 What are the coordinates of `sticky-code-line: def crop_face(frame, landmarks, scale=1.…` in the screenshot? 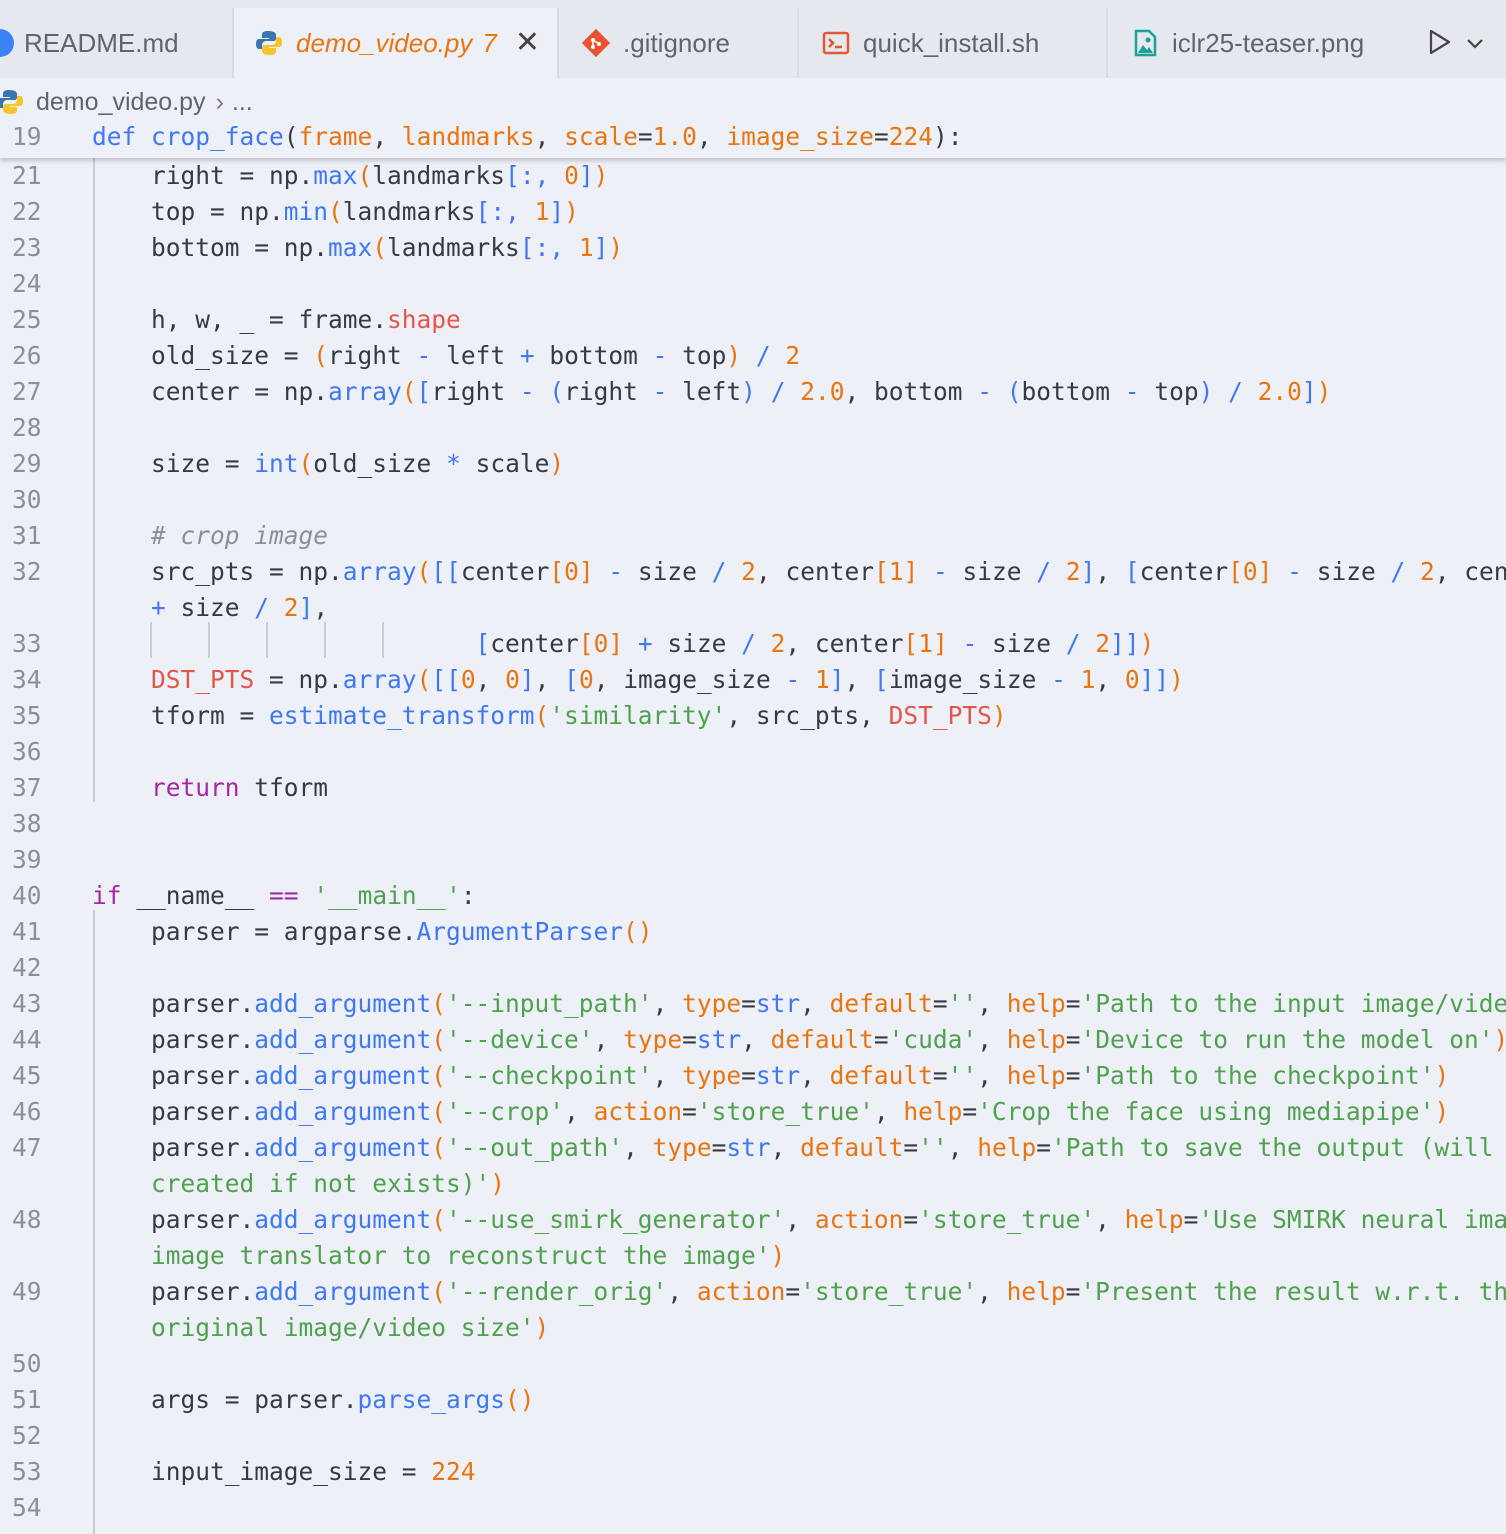 It's located at (527, 136).